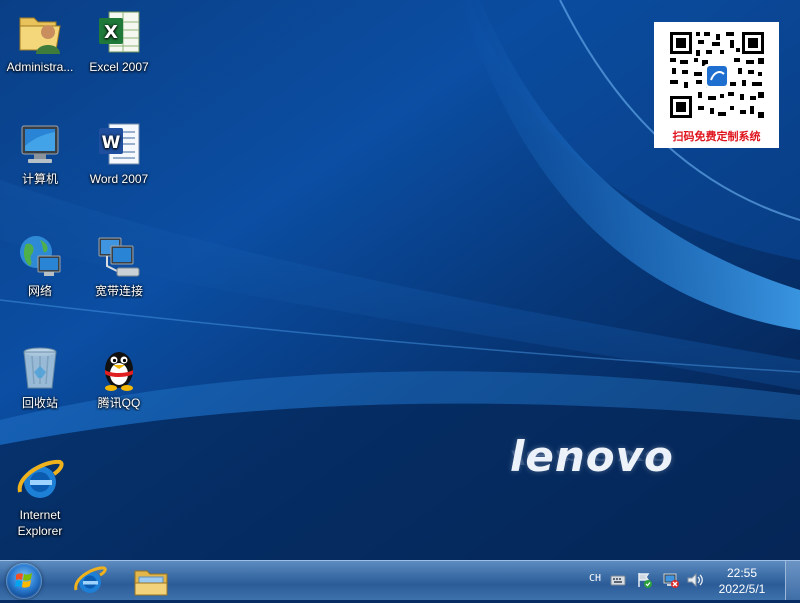 This screenshot has width=800, height=603. I want to click on desktop-icon-label: 网络, so click(39, 291).